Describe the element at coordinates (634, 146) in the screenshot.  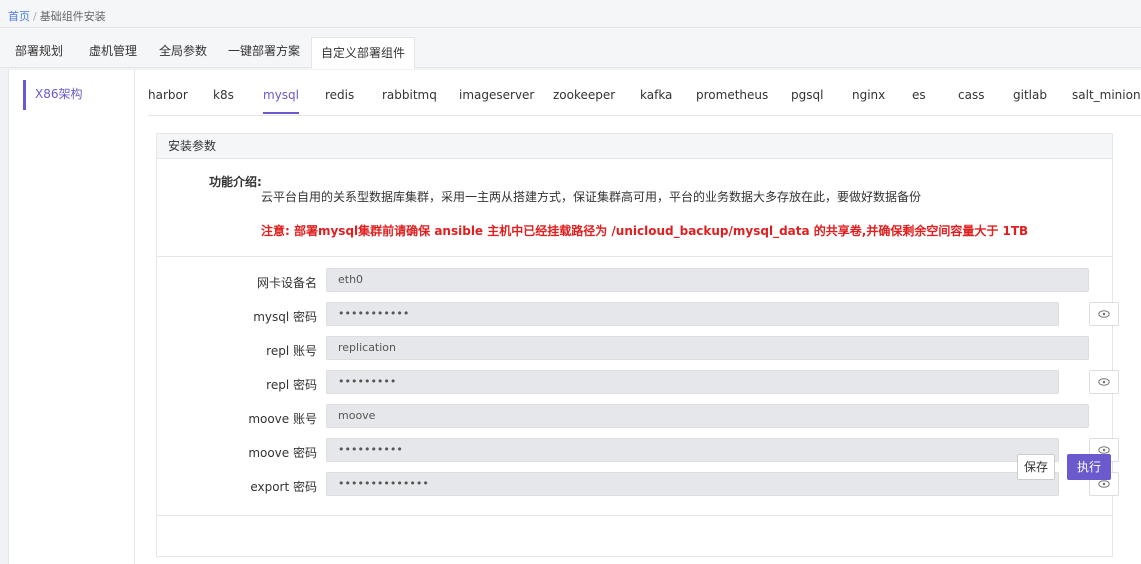
I see `panel-title: 安装参数` at that location.